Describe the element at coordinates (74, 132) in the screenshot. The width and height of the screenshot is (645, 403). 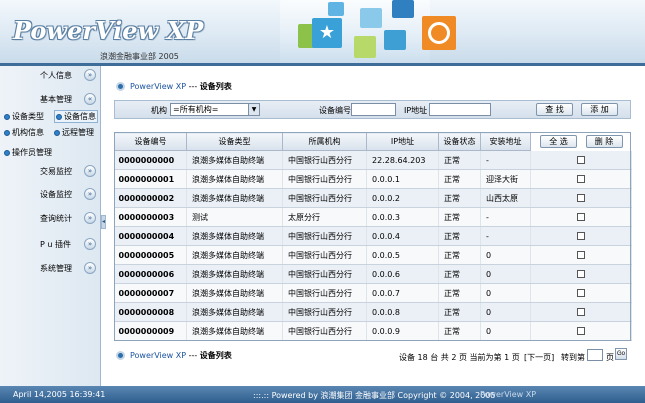
I see `sidebar-item-remote-mgmt: 远程管理` at that location.